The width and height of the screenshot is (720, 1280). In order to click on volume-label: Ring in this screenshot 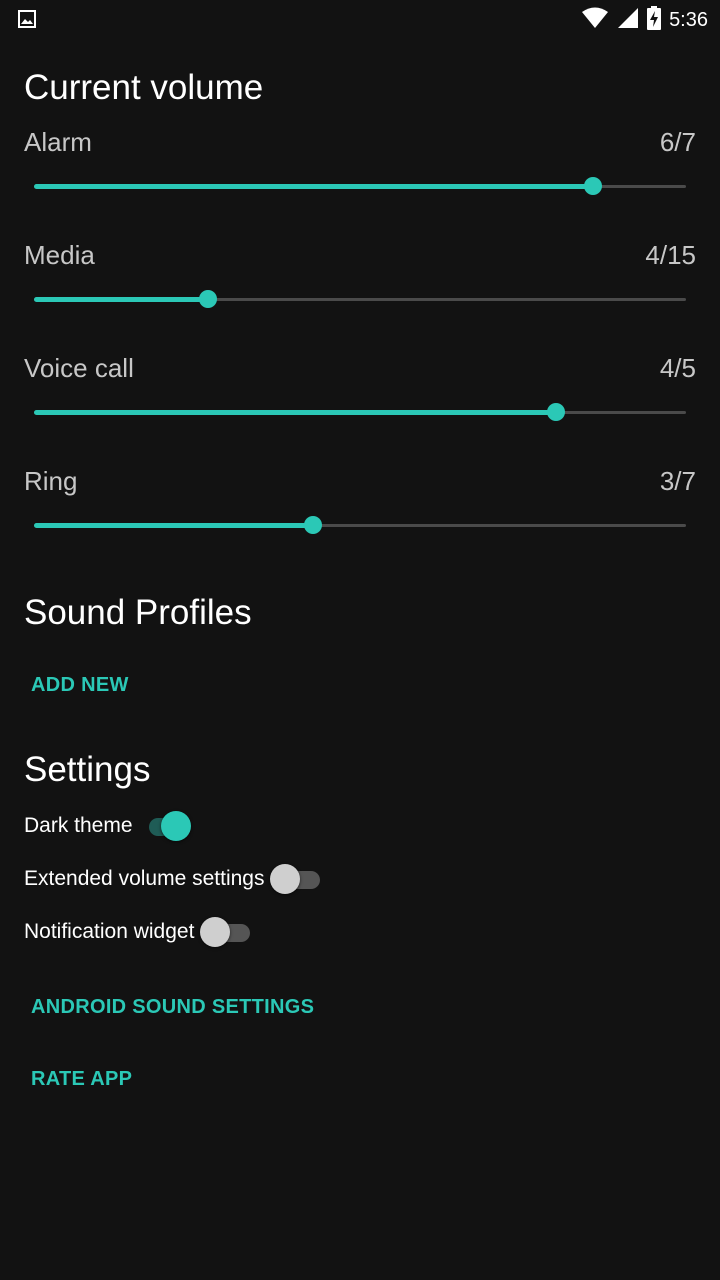, I will do `click(51, 481)`.